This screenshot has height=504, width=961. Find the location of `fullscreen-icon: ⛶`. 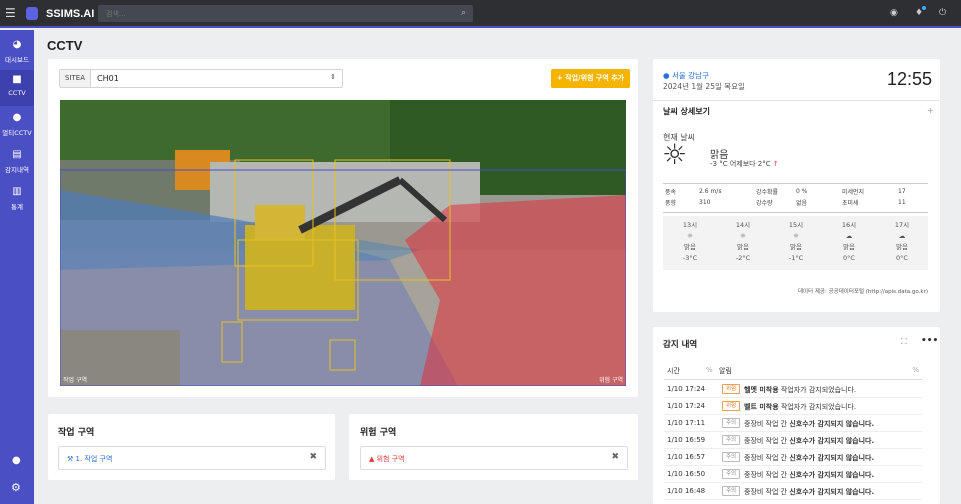

fullscreen-icon: ⛶ is located at coordinates (904, 342).